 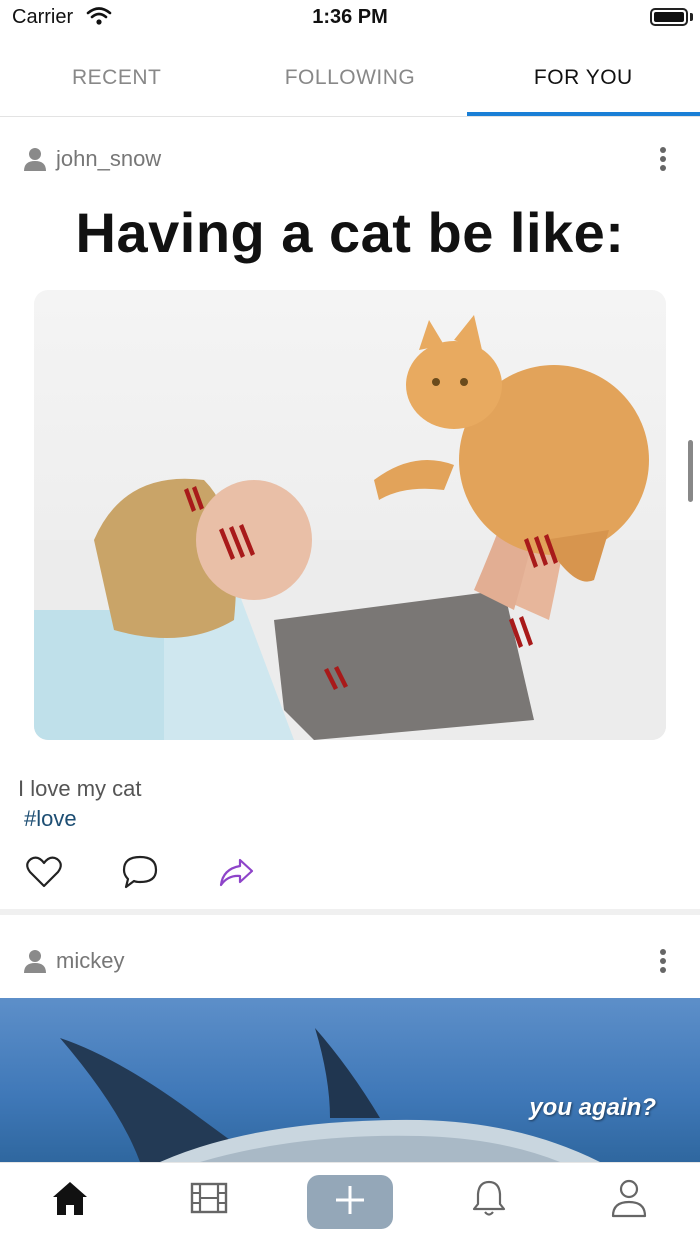 I want to click on heart-icon, so click(x=44, y=876).